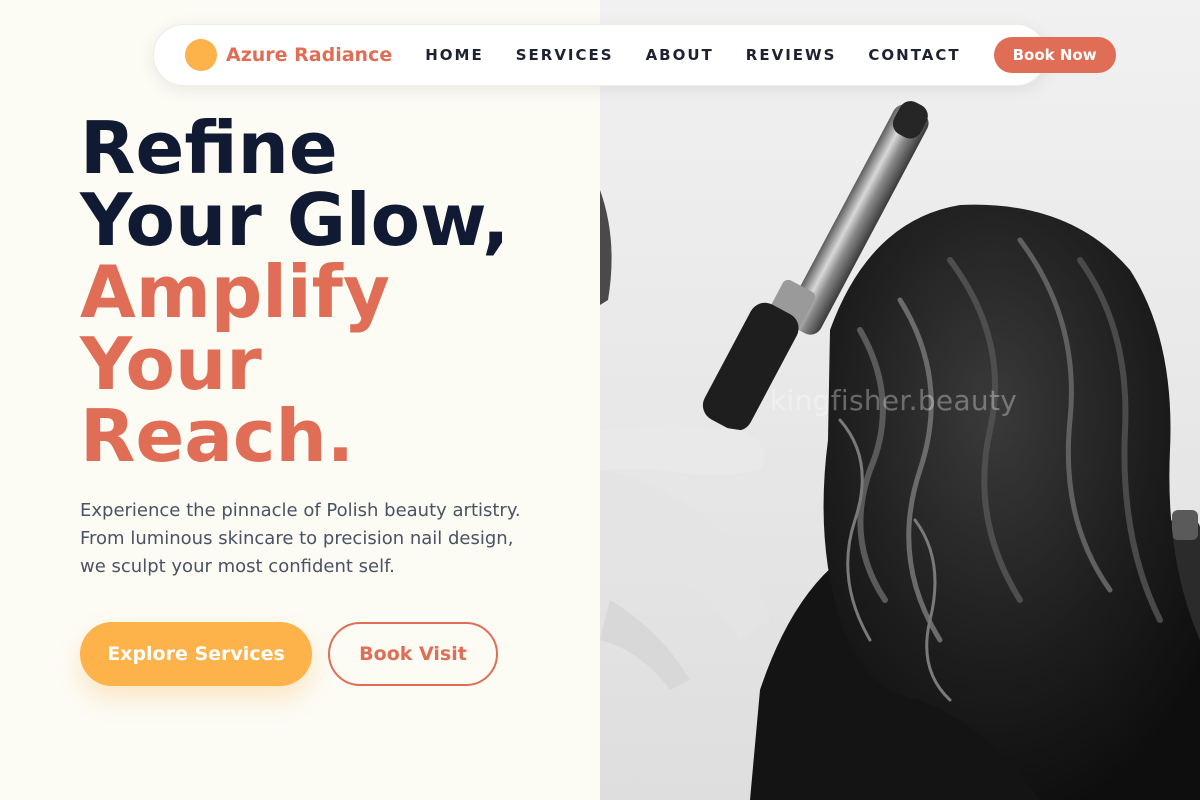 Image resolution: width=1200 pixels, height=800 pixels. What do you see at coordinates (565, 55) in the screenshot?
I see `nav-link-services: SERVICES` at bounding box center [565, 55].